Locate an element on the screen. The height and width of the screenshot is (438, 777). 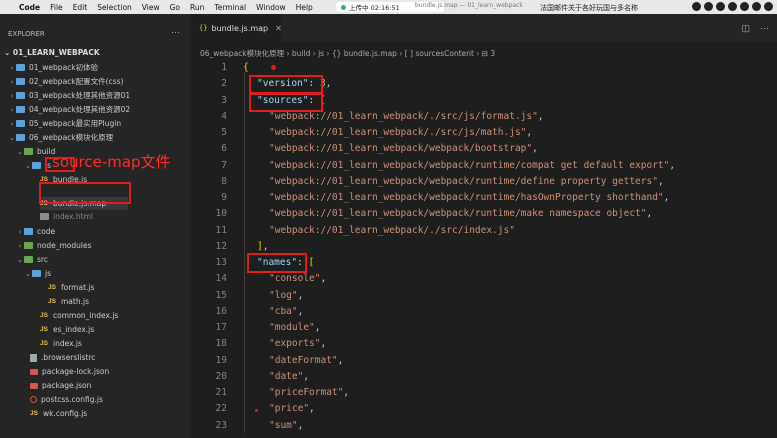
line-number: 15 is located at coordinates (221, 295).